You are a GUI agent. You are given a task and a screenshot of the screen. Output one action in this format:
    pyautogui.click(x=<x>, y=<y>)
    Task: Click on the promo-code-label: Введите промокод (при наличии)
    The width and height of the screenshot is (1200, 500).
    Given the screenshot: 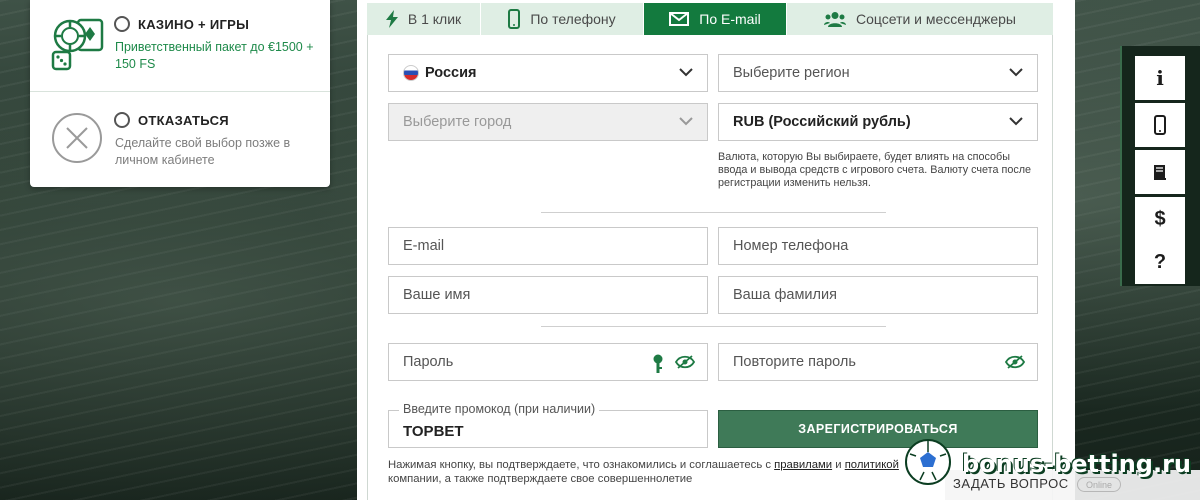 What is the action you would take?
    pyautogui.click(x=499, y=409)
    